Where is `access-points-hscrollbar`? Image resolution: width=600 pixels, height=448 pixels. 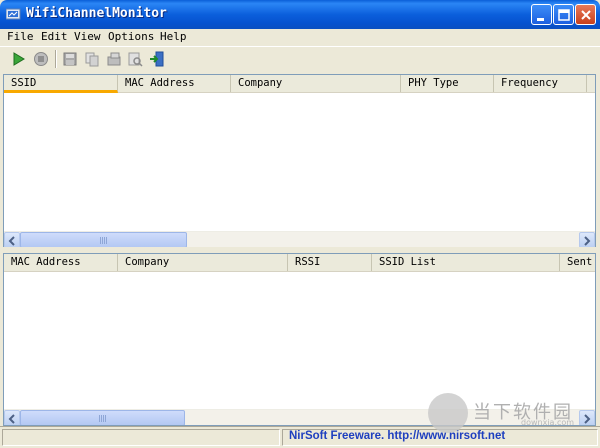 access-points-hscrollbar is located at coordinates (299, 239).